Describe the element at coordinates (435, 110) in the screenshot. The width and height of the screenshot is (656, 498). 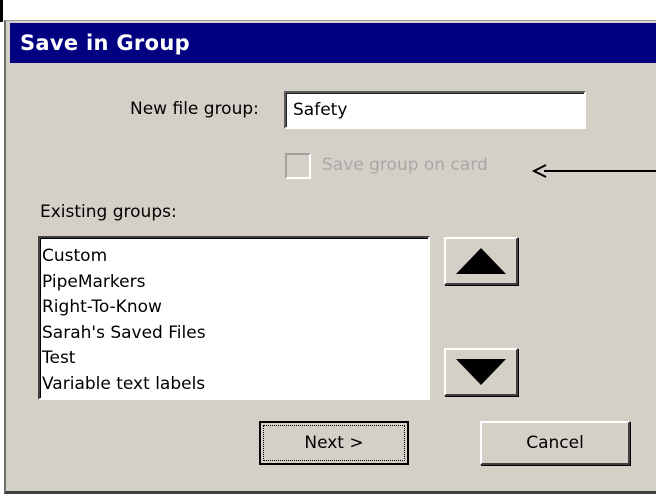
I see `new-file-group-input` at that location.